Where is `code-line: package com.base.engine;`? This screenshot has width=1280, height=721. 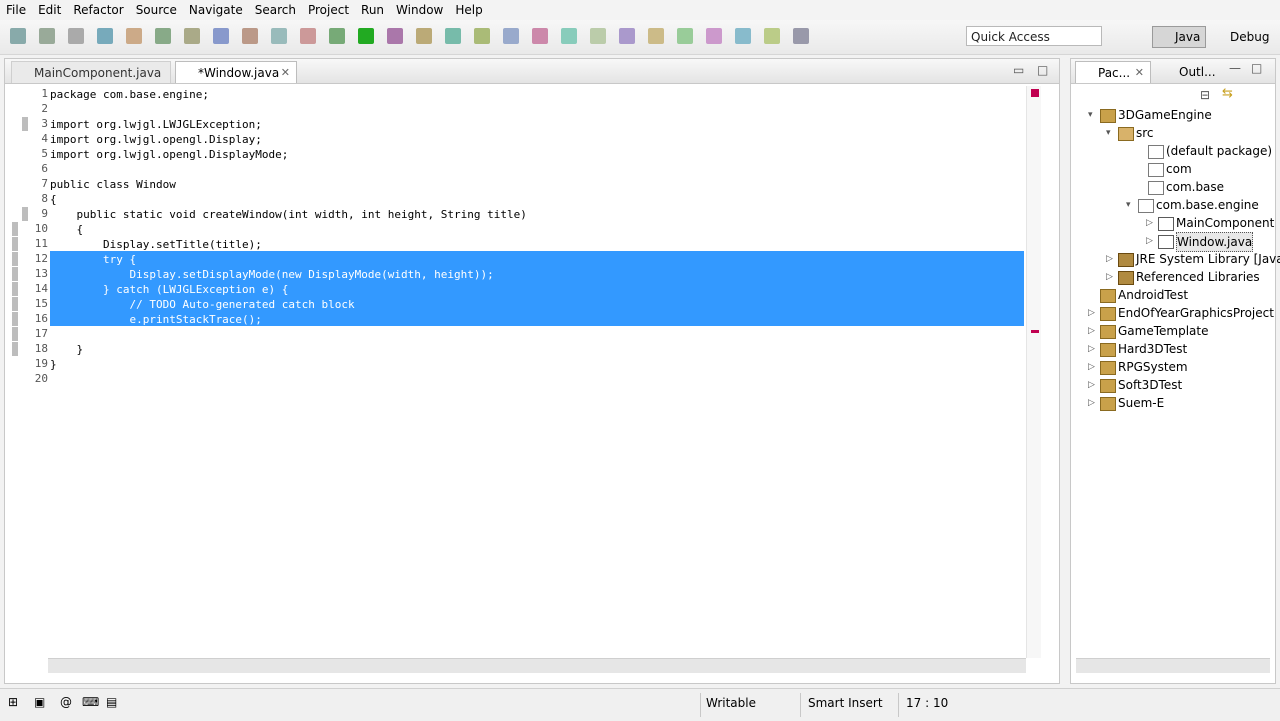 code-line: package com.base.engine; is located at coordinates (129, 94).